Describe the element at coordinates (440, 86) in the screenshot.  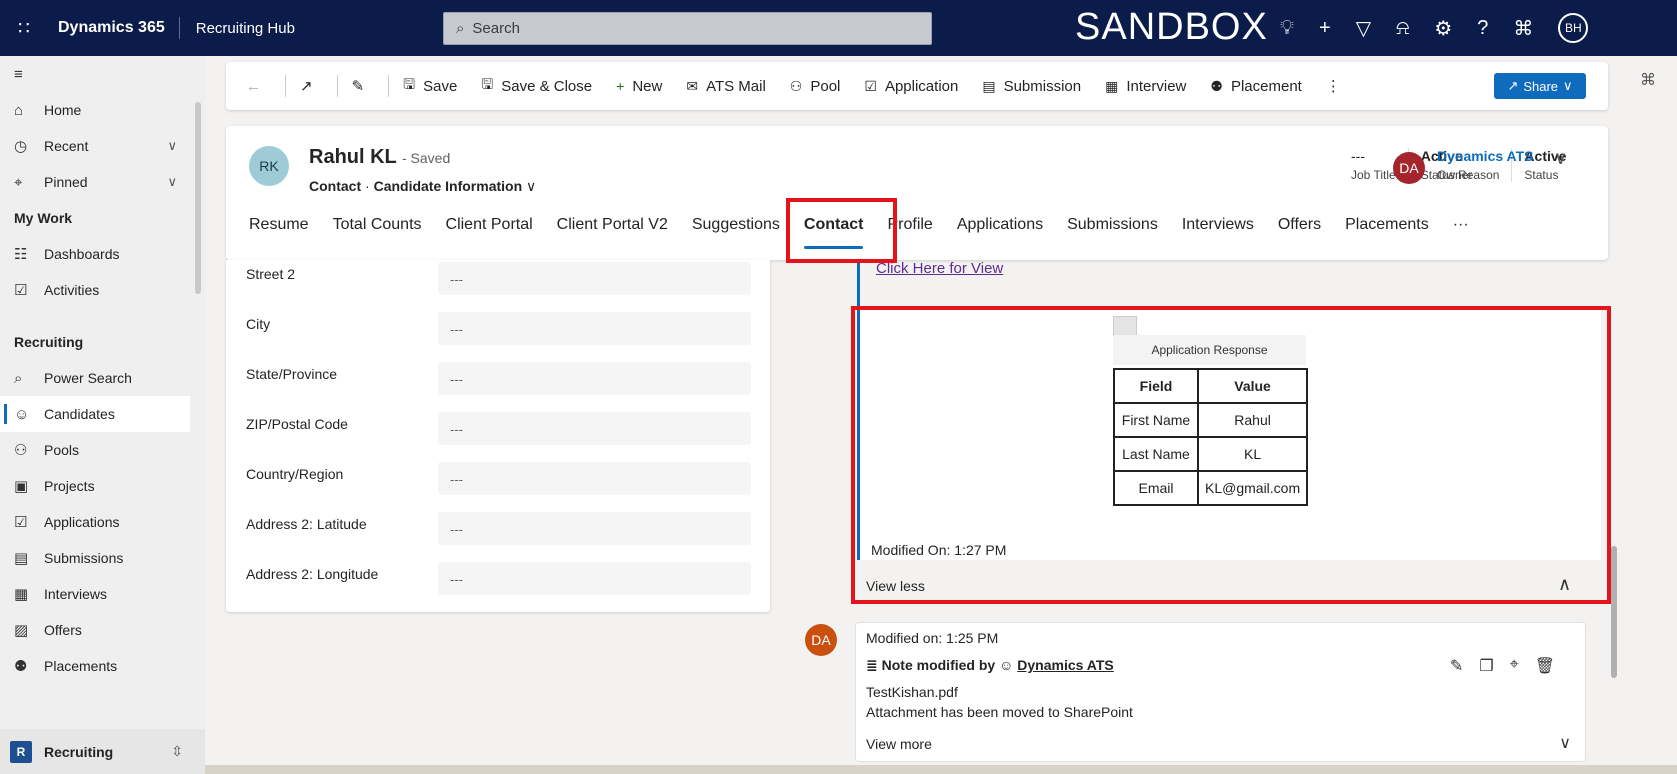
I see `save-label: Save` at that location.